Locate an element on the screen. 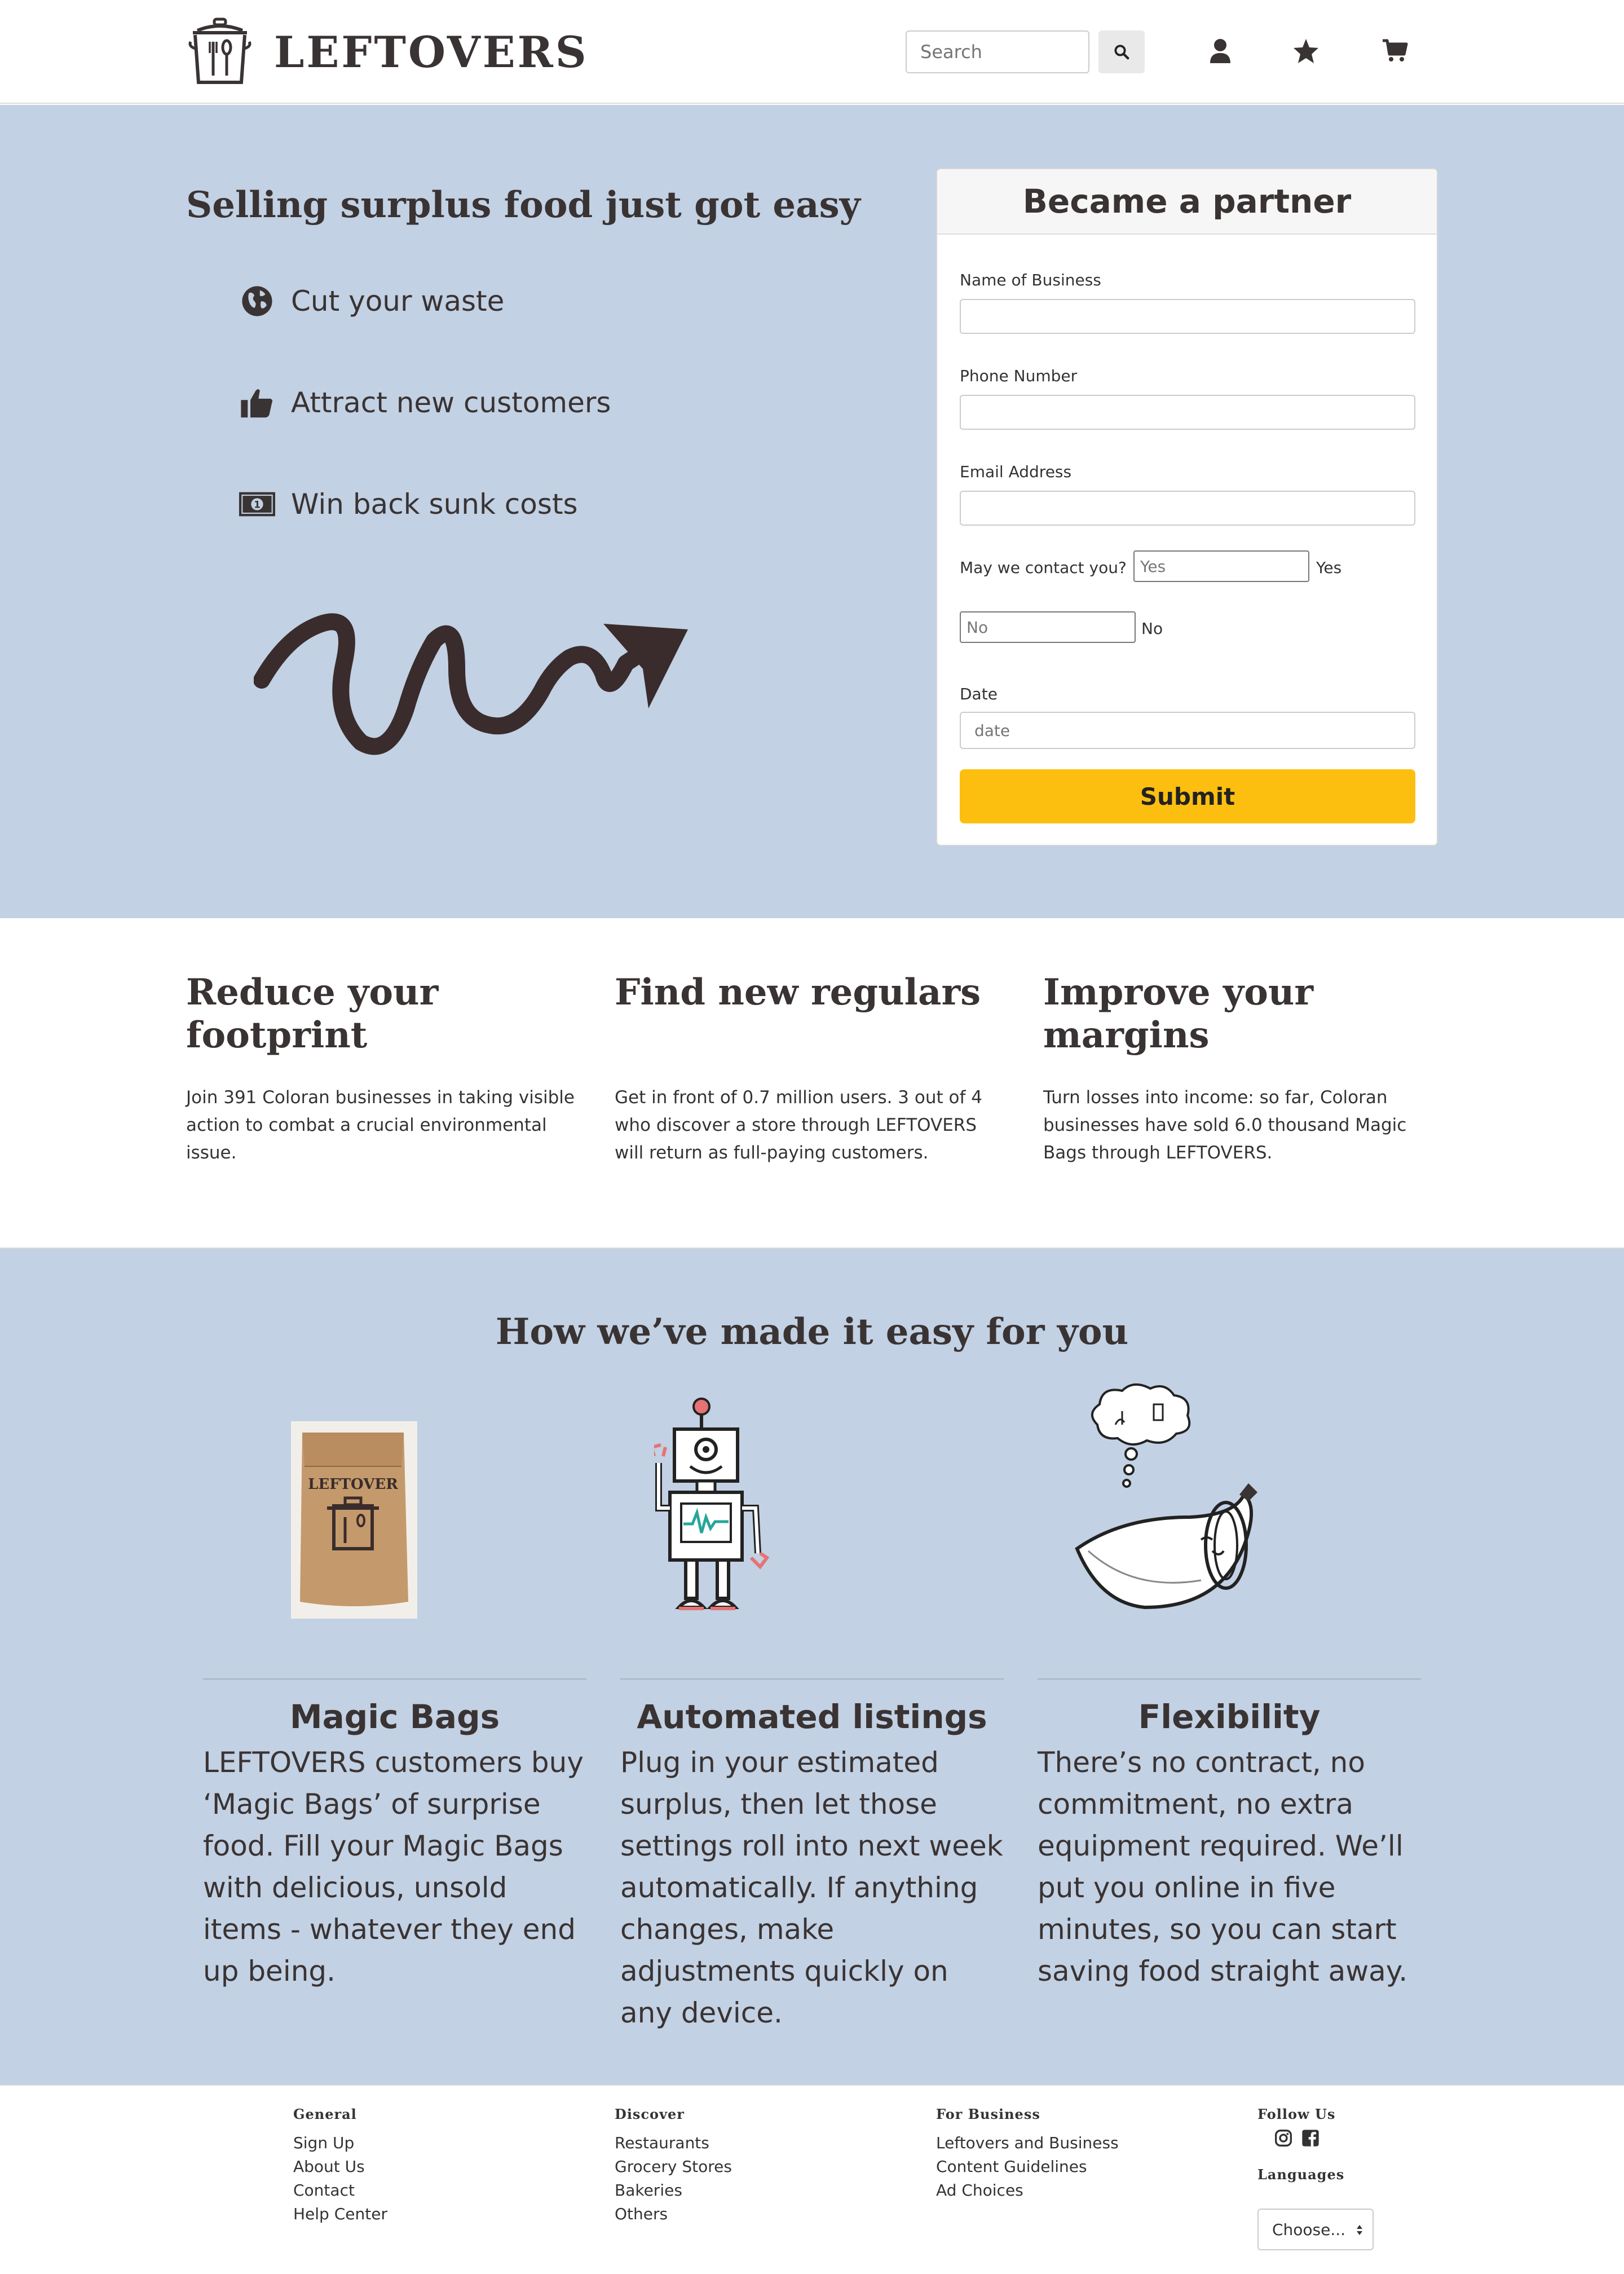  brand-logo: LEFTOVERS is located at coordinates (387, 52).